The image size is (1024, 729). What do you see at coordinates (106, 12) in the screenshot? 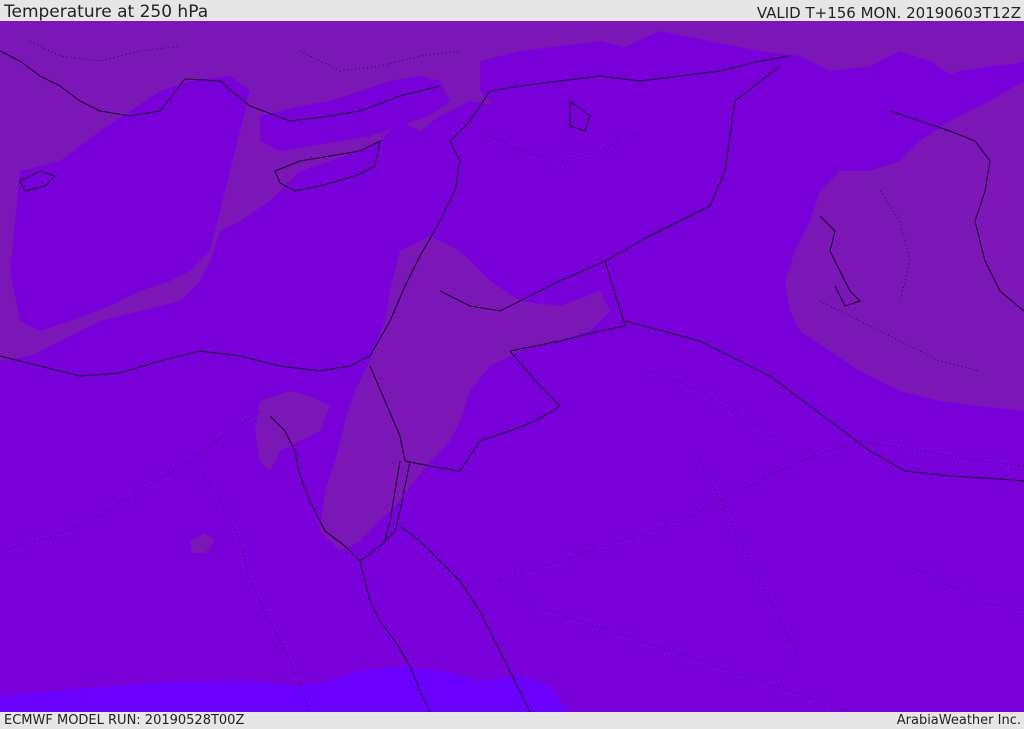
I see `map-title: Temperature at 250 hPa` at bounding box center [106, 12].